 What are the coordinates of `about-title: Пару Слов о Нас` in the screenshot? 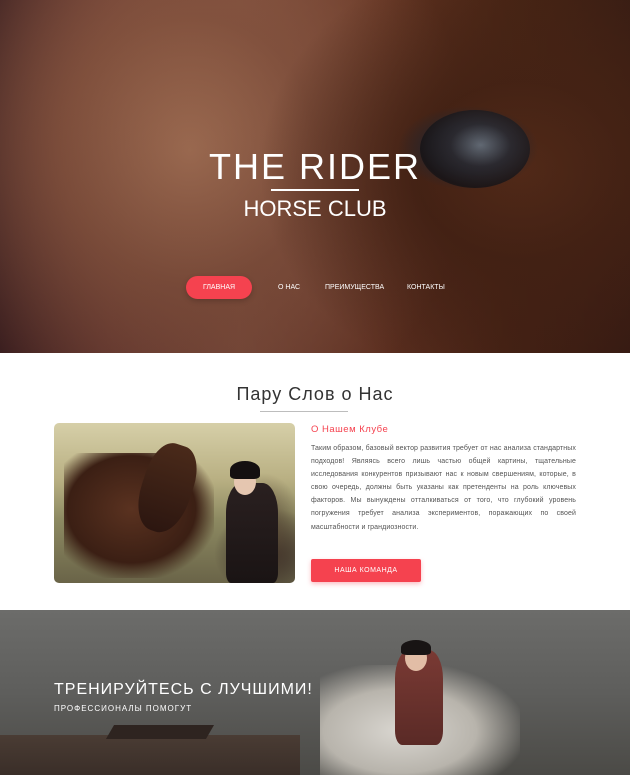 It's located at (315, 394).